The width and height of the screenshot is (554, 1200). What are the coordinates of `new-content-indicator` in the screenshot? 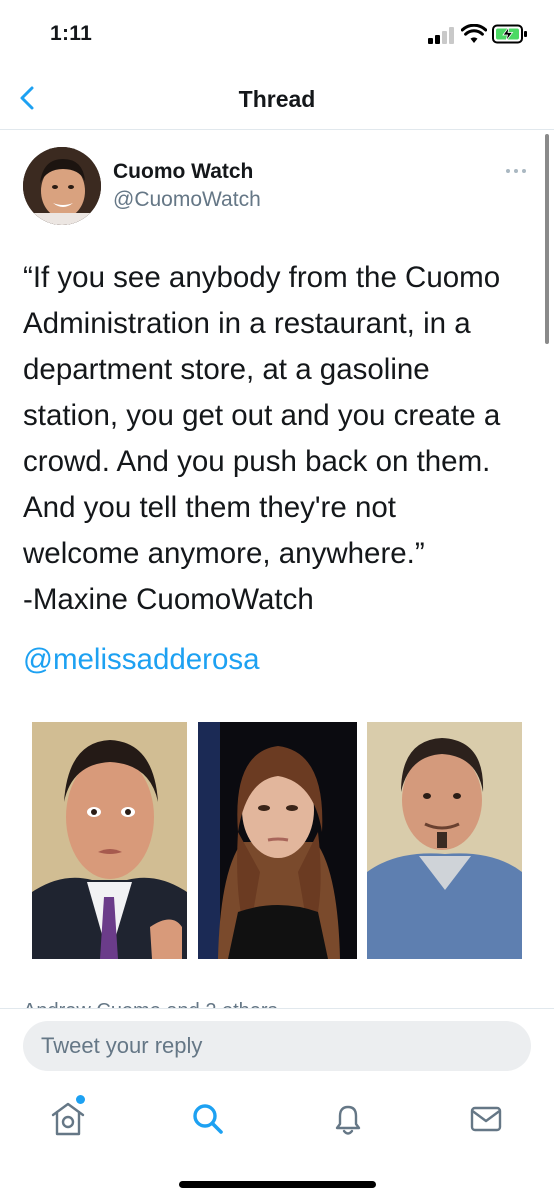 It's located at (80, 1099).